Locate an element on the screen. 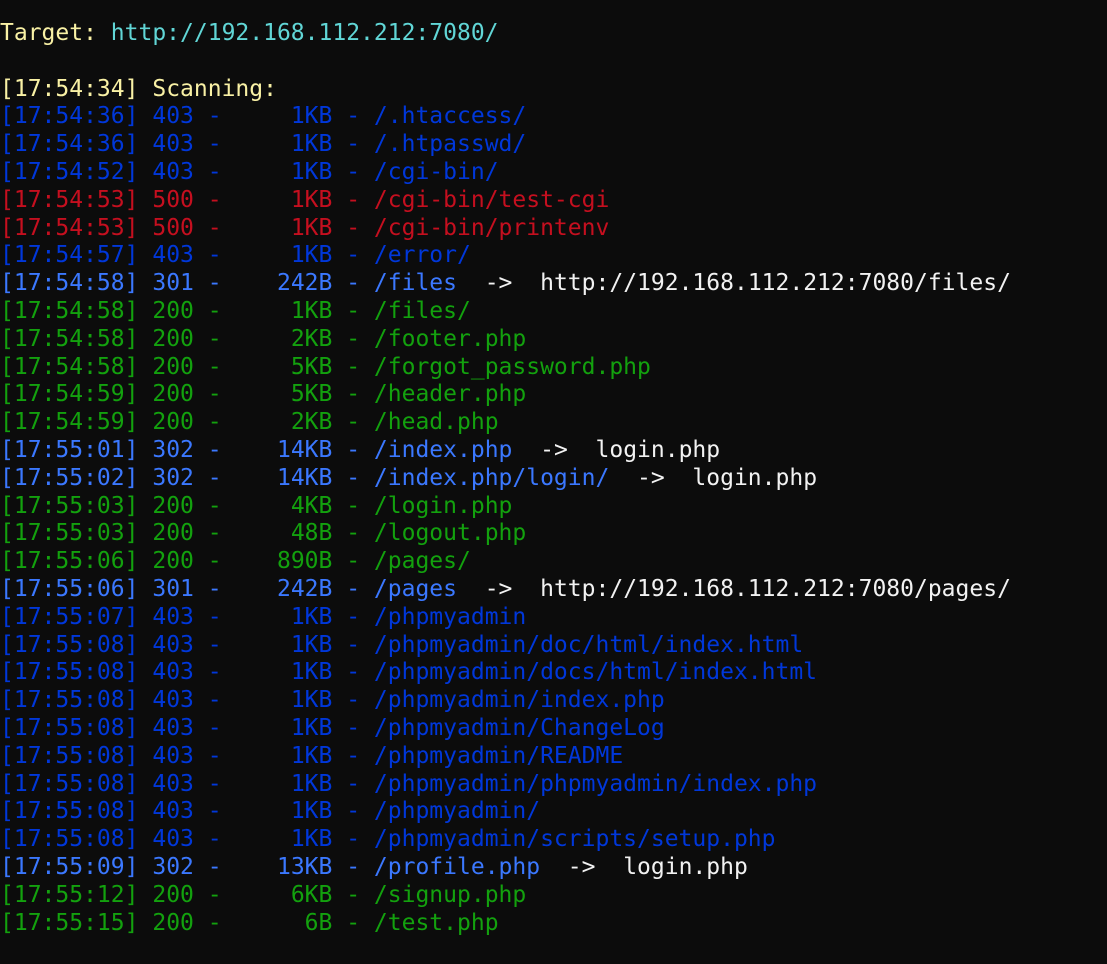 Image resolution: width=1107 pixels, height=964 pixels. result-row: [17:54:57] 403 - 1KB - /error/ is located at coordinates (553, 256).